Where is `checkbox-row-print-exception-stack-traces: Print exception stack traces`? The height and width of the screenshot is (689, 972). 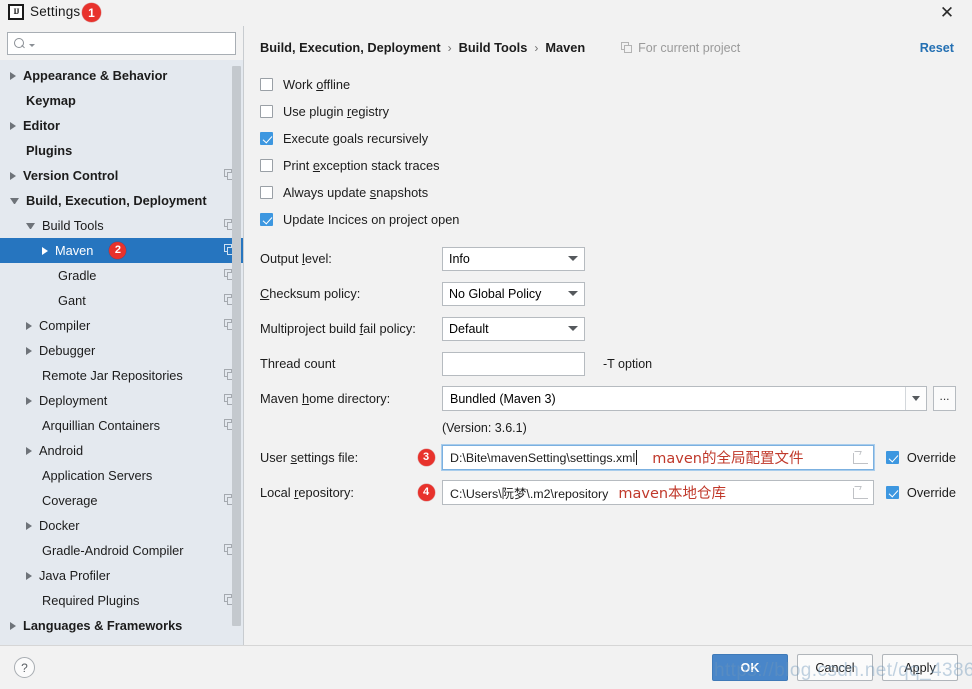 checkbox-row-print-exception-stack-traces: Print exception stack traces is located at coordinates (608, 165).